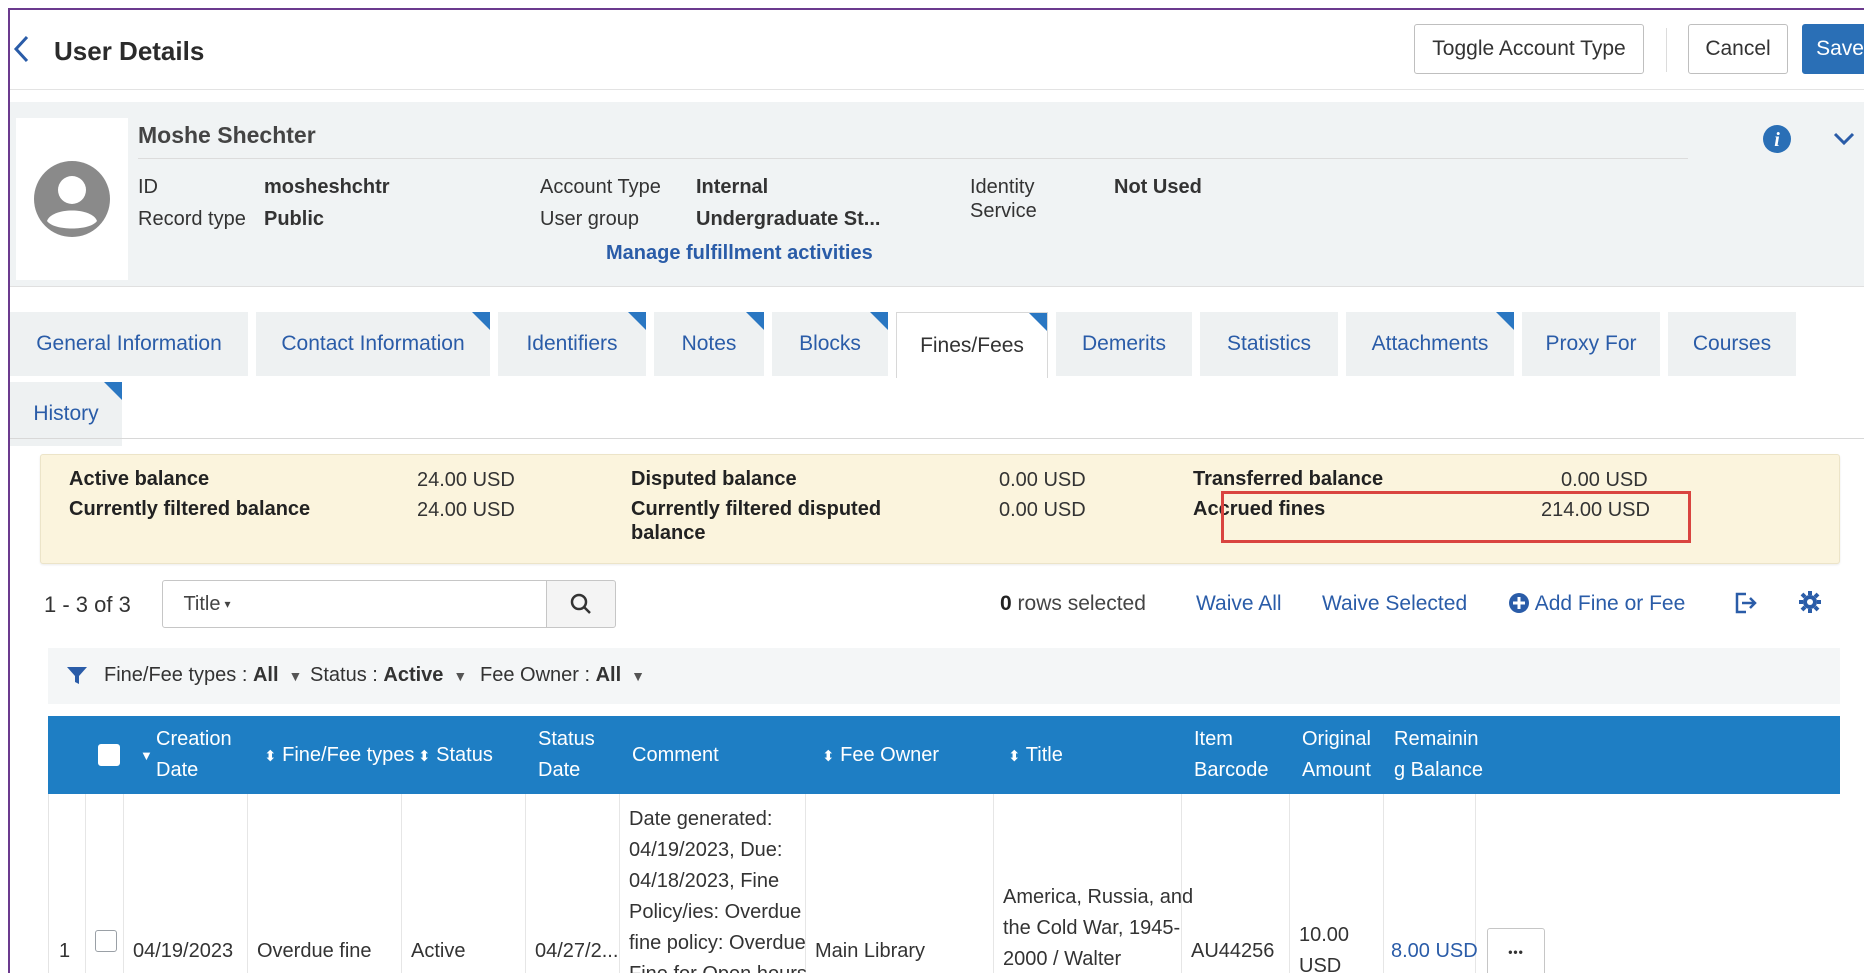 The image size is (1864, 973). I want to click on filter-value: All, so click(265, 675).